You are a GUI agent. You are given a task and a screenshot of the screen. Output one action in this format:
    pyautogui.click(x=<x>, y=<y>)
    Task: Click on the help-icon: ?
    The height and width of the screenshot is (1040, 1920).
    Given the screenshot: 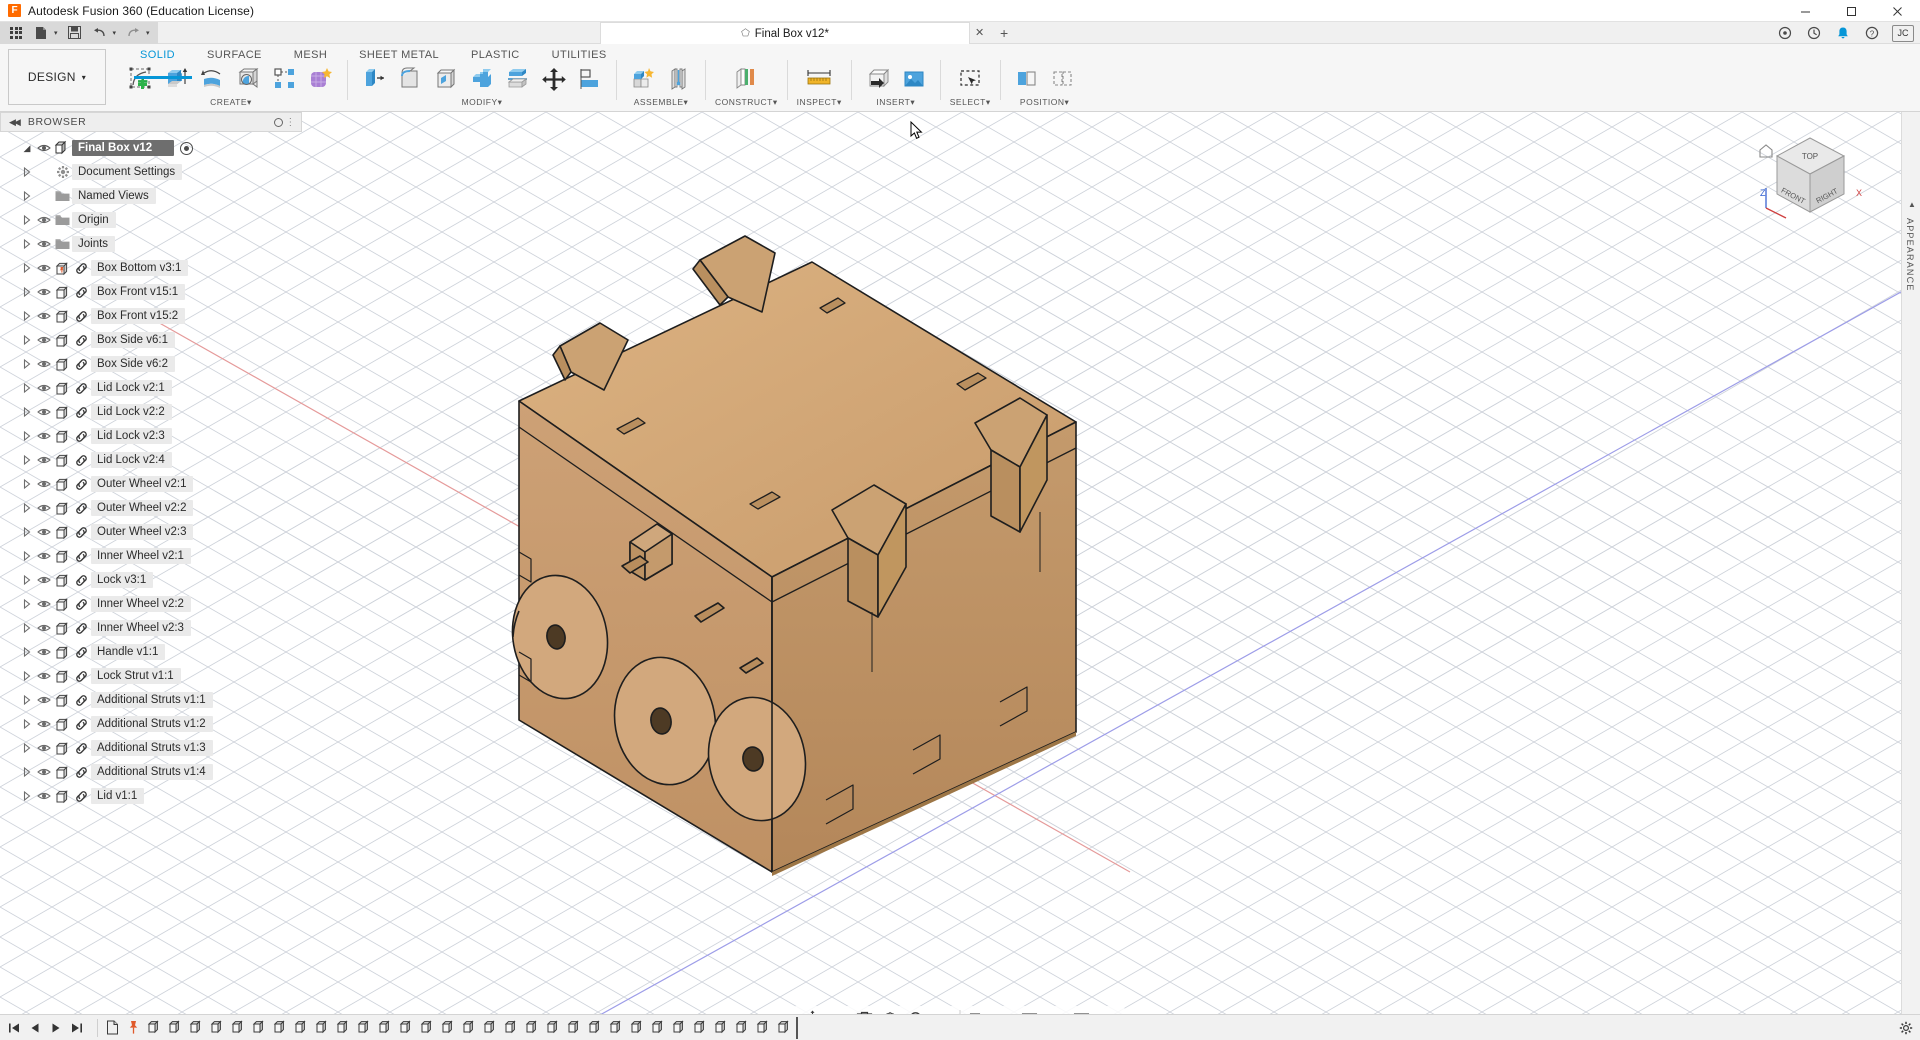 What is the action you would take?
    pyautogui.click(x=1872, y=33)
    